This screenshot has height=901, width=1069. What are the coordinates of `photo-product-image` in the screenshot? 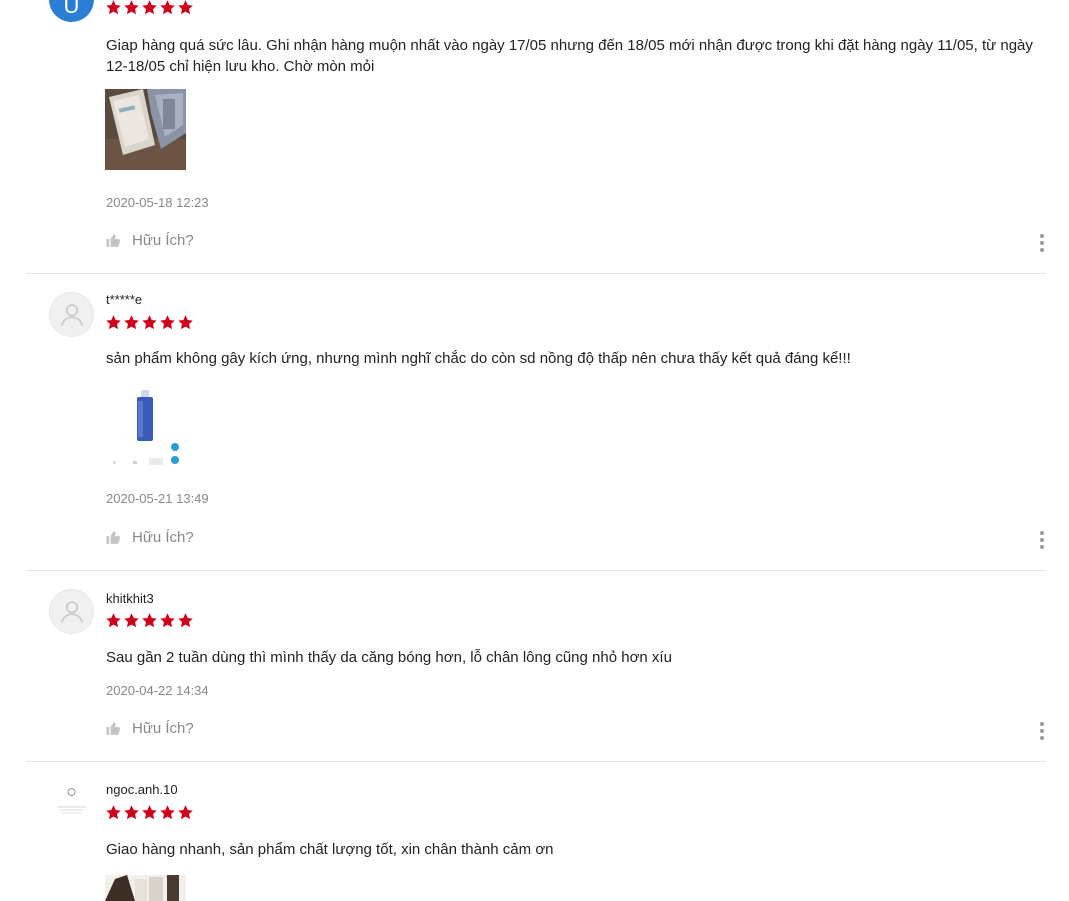 It's located at (145, 888).